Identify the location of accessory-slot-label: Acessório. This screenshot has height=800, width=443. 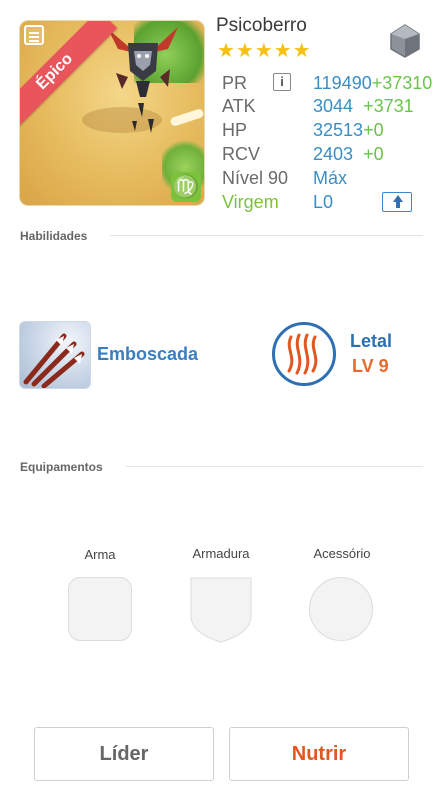
(342, 553).